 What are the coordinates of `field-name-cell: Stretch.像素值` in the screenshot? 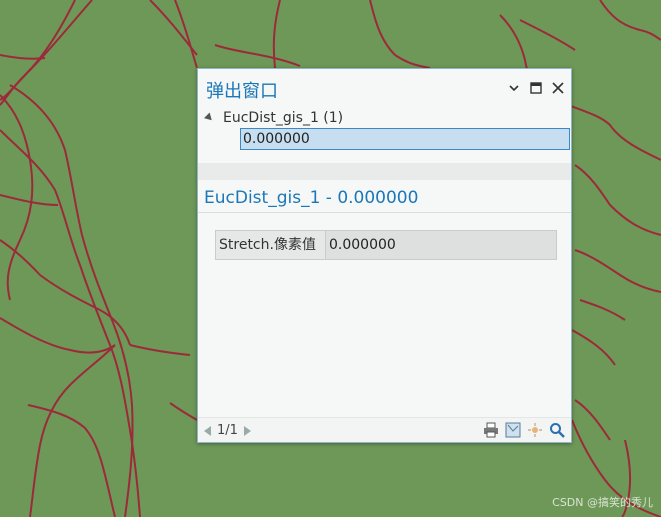 It's located at (271, 245).